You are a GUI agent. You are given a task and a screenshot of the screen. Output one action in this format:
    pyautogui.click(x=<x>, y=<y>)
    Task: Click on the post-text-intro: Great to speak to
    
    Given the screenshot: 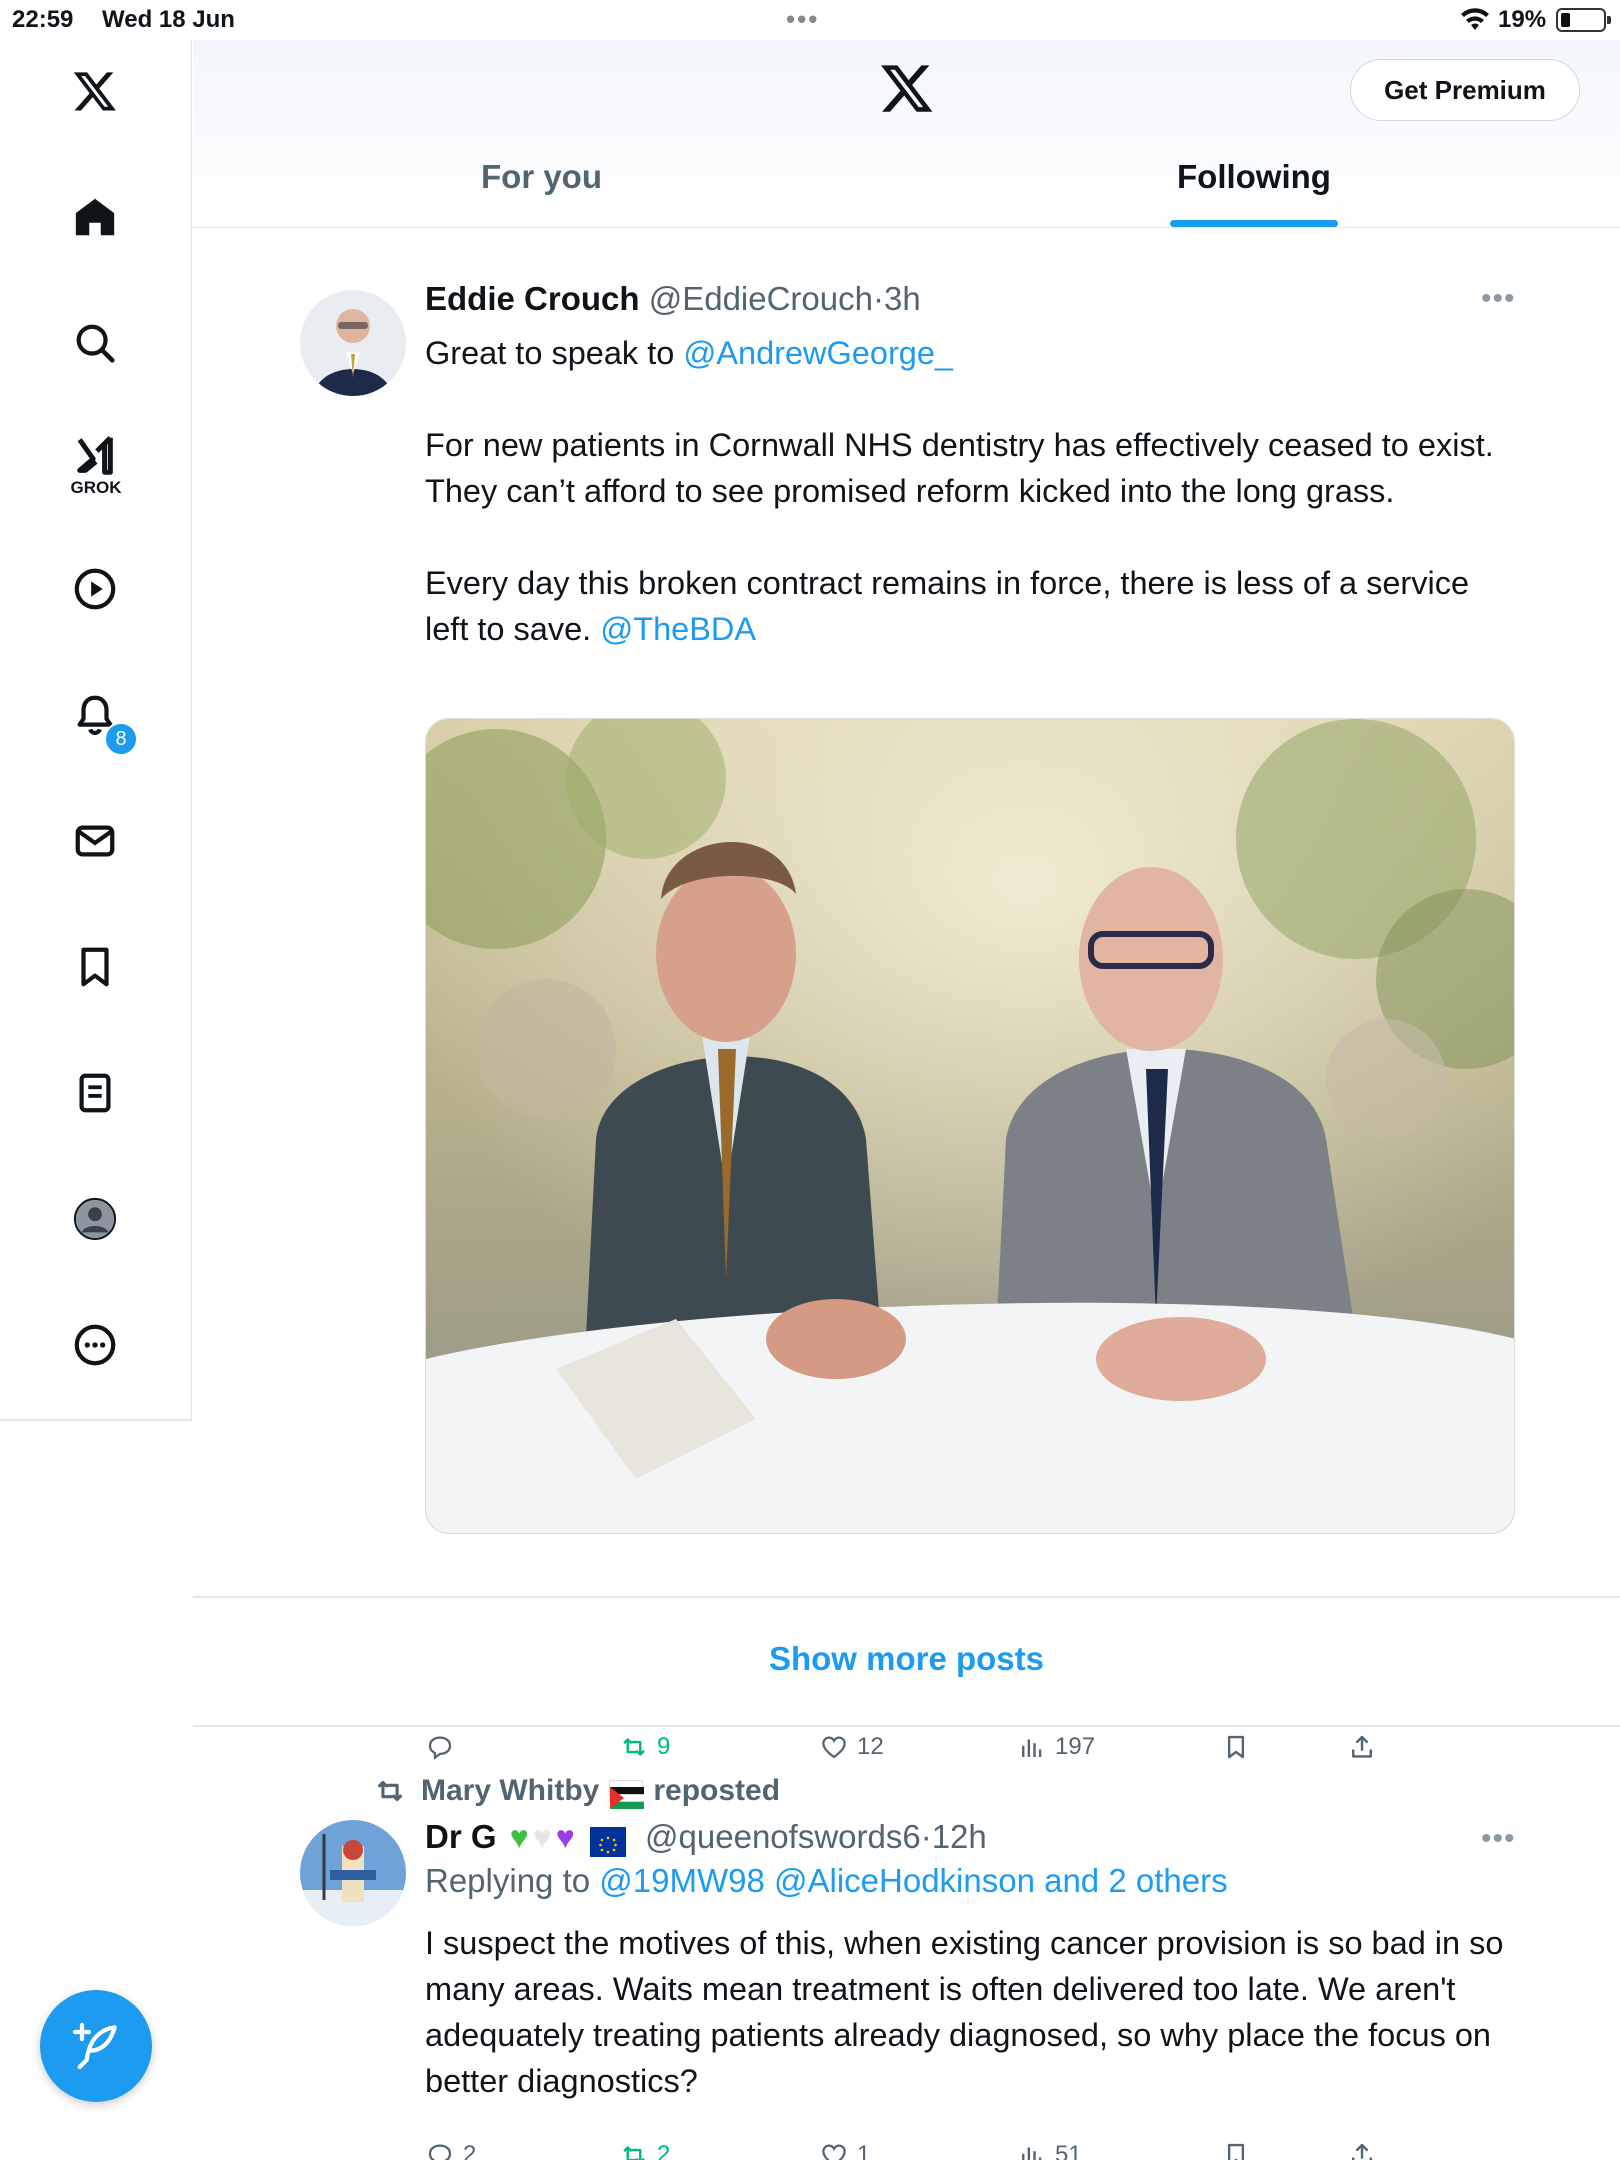 What is the action you would take?
    pyautogui.click(x=554, y=353)
    